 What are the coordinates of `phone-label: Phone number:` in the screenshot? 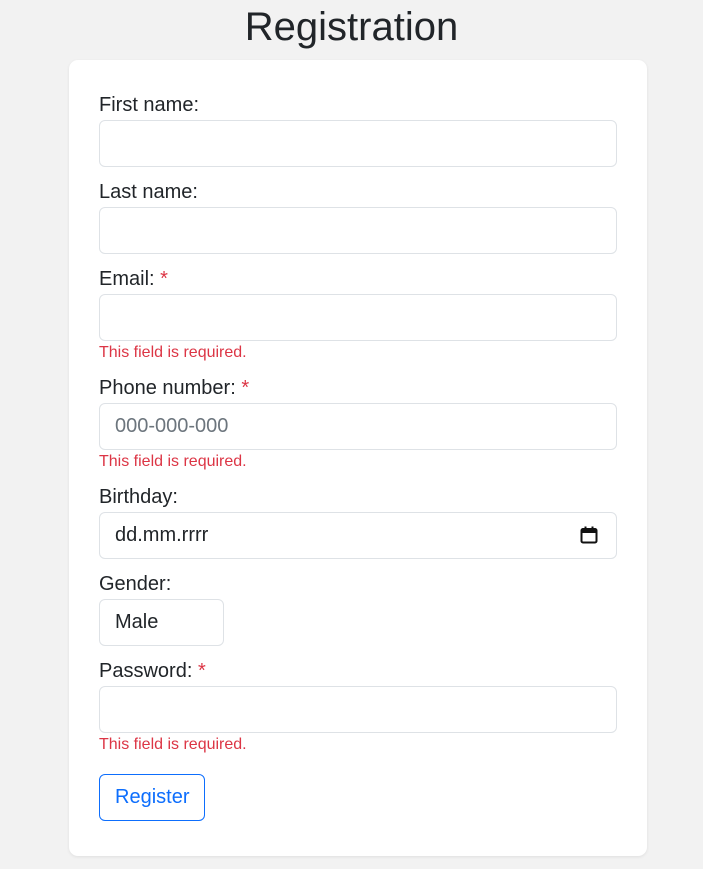 It's located at (167, 388).